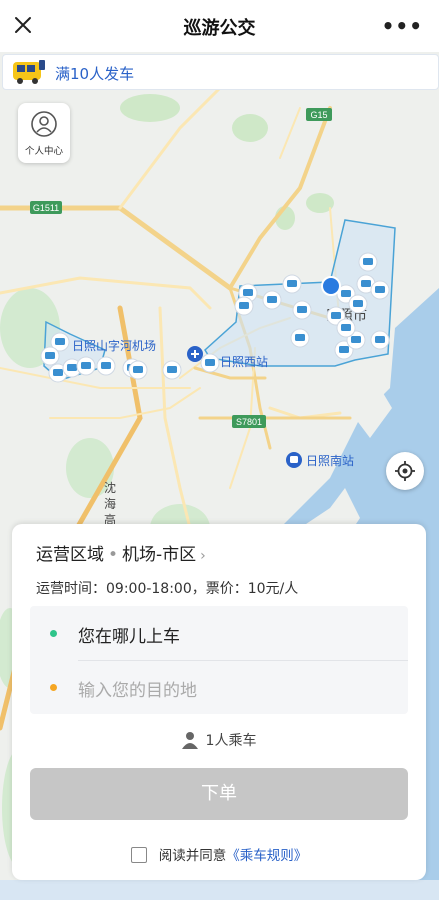 The width and height of the screenshot is (439, 900). Describe the element at coordinates (249, 422) in the screenshot. I see `road-label-s7801: S7801` at that location.